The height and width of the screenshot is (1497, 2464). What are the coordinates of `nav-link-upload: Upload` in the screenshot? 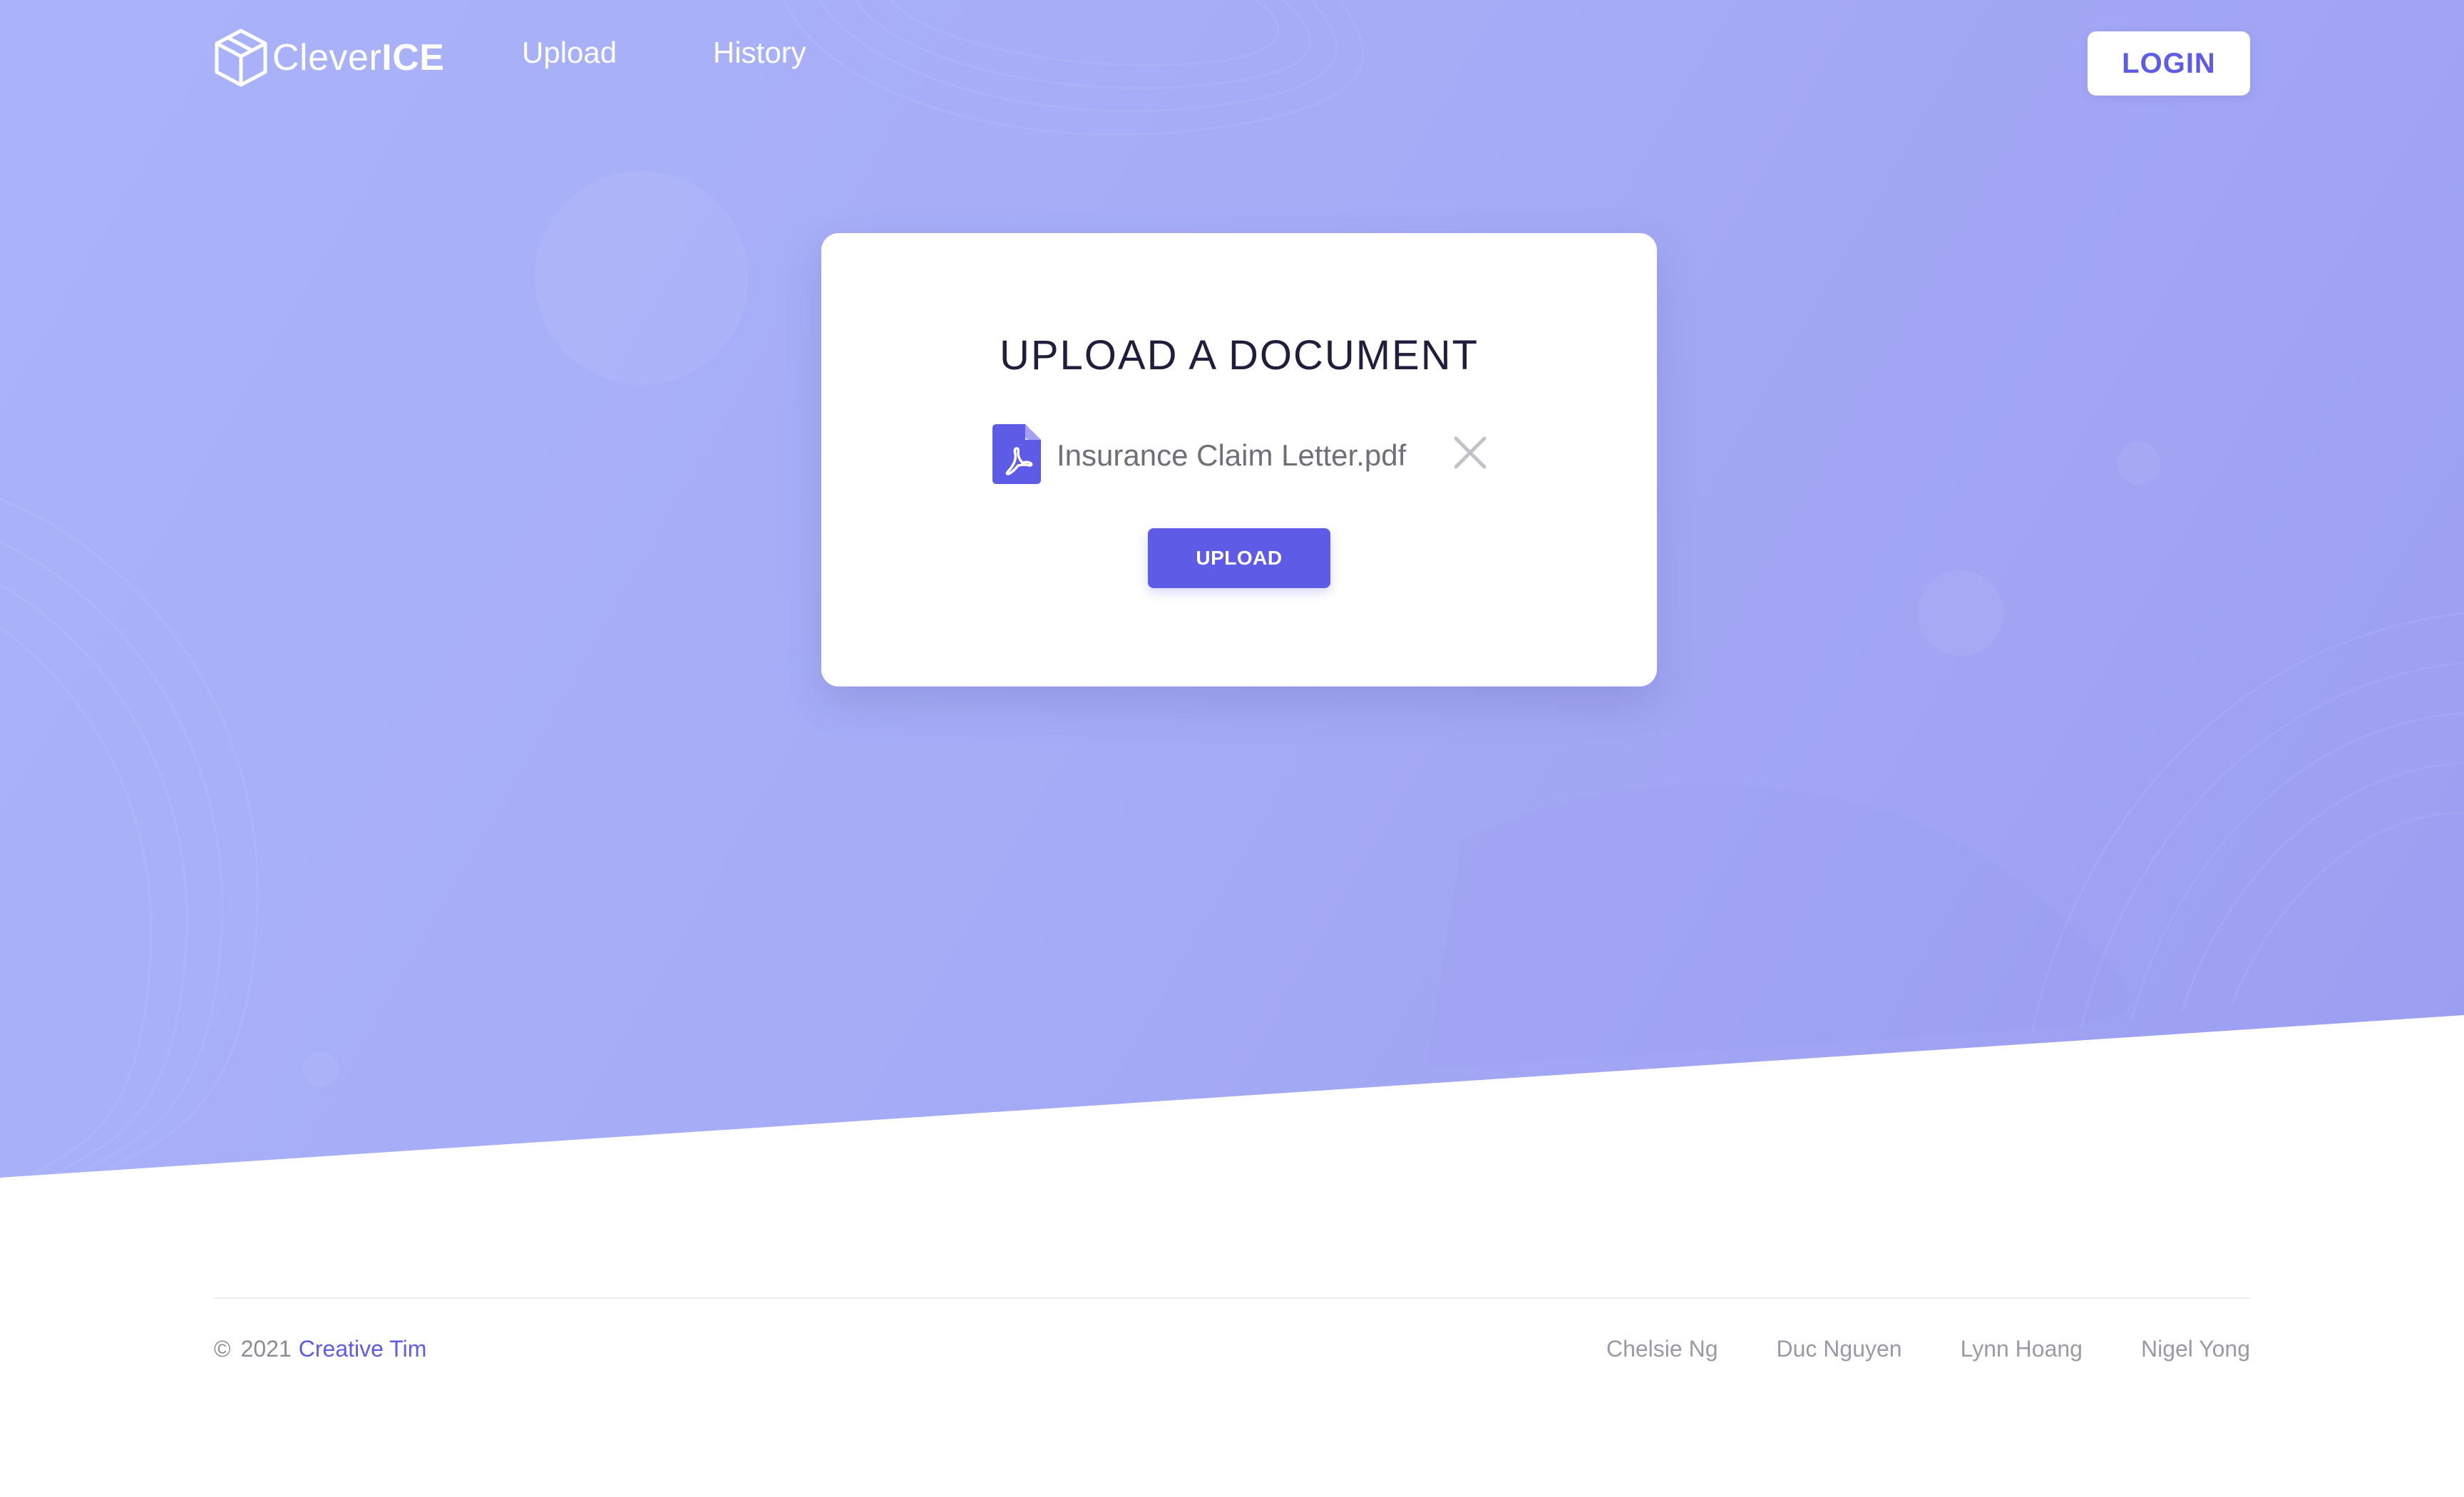 It's located at (569, 53).